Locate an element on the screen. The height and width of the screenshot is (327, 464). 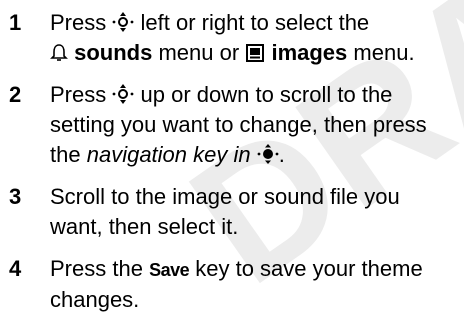
step-number: 1 is located at coordinates (15, 22).